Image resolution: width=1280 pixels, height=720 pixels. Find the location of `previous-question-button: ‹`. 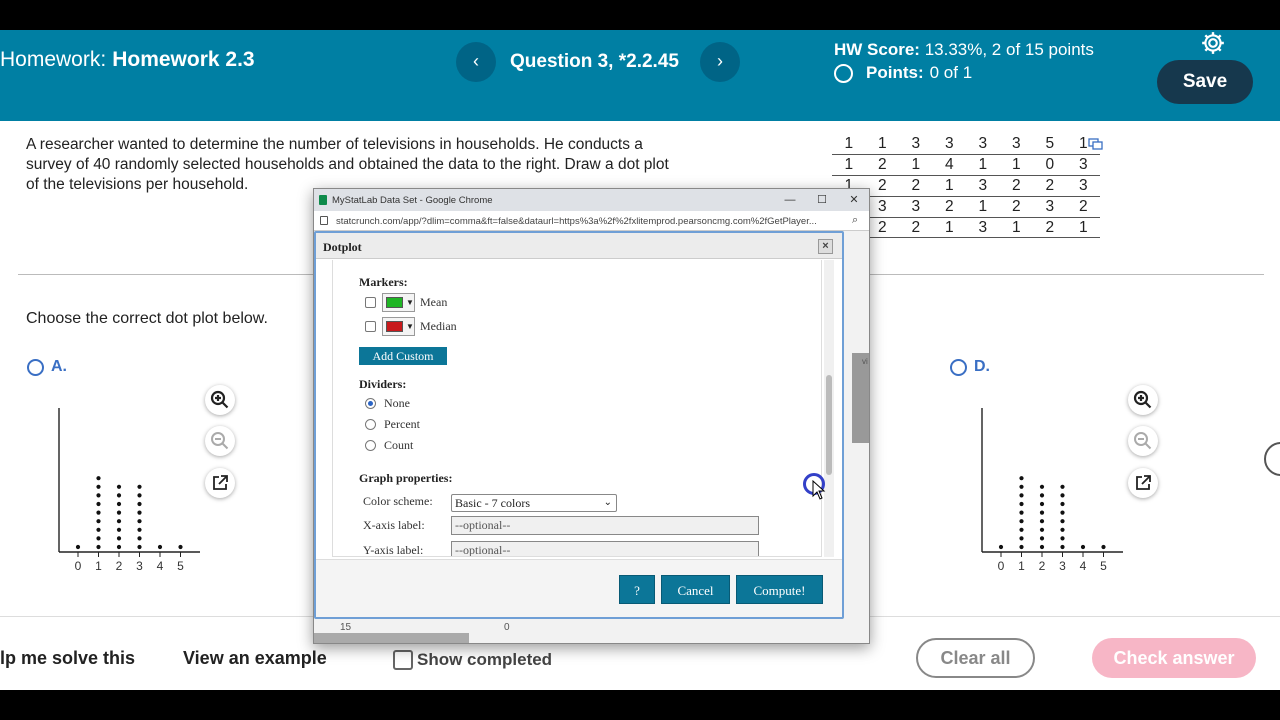

previous-question-button: ‹ is located at coordinates (476, 62).